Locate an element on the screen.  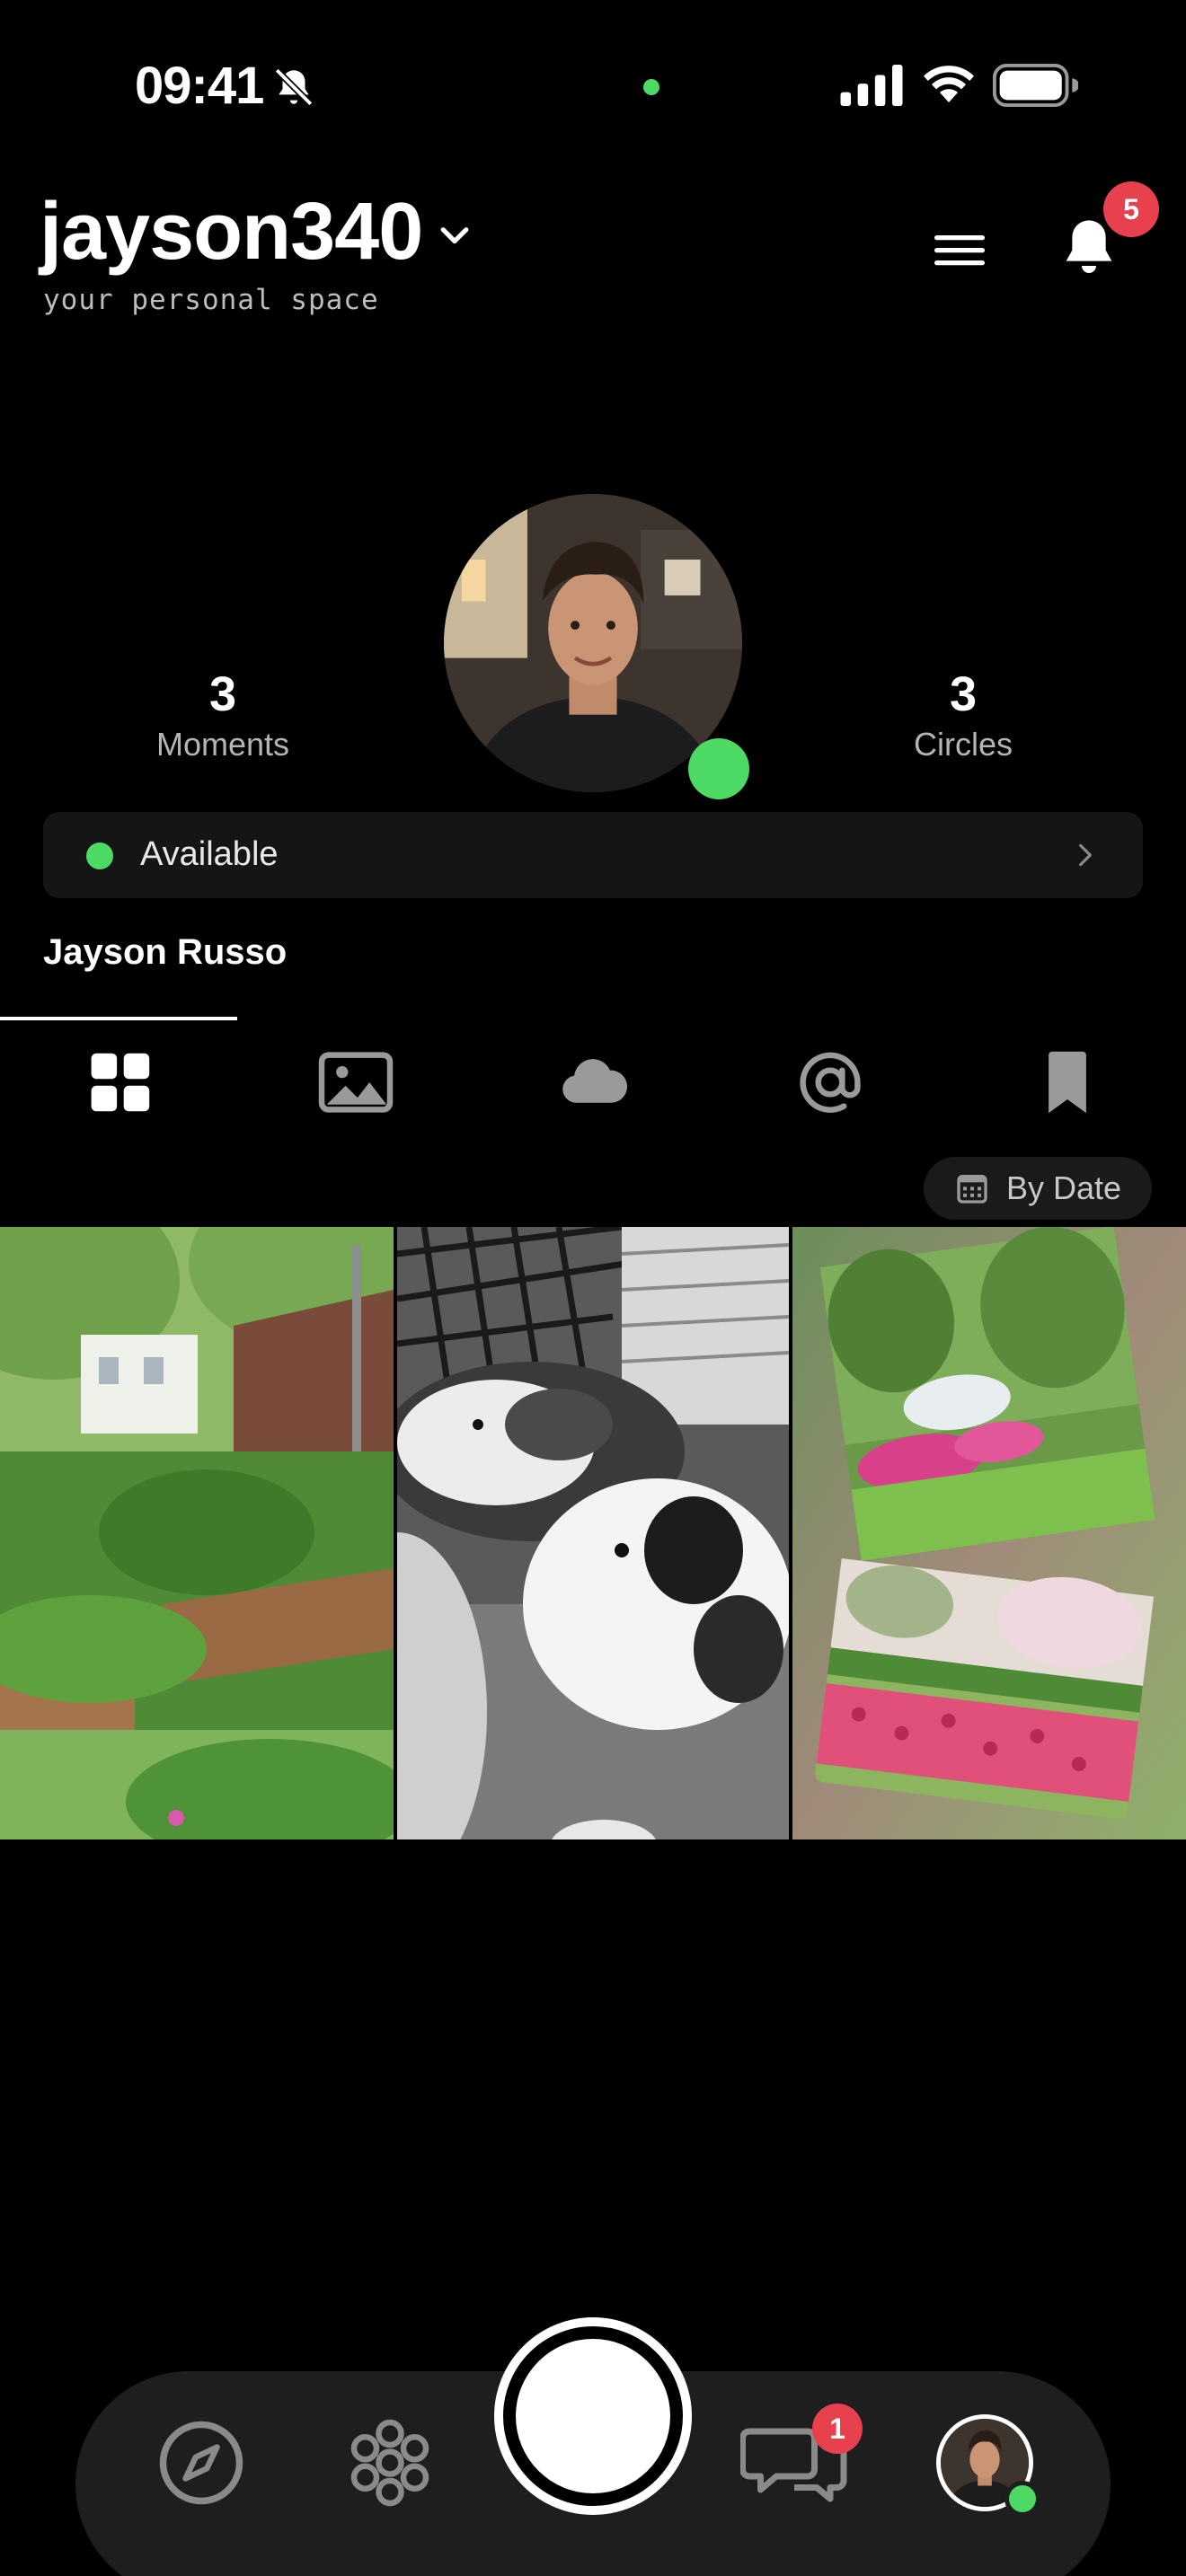
username: jayson340 is located at coordinates (231, 232).